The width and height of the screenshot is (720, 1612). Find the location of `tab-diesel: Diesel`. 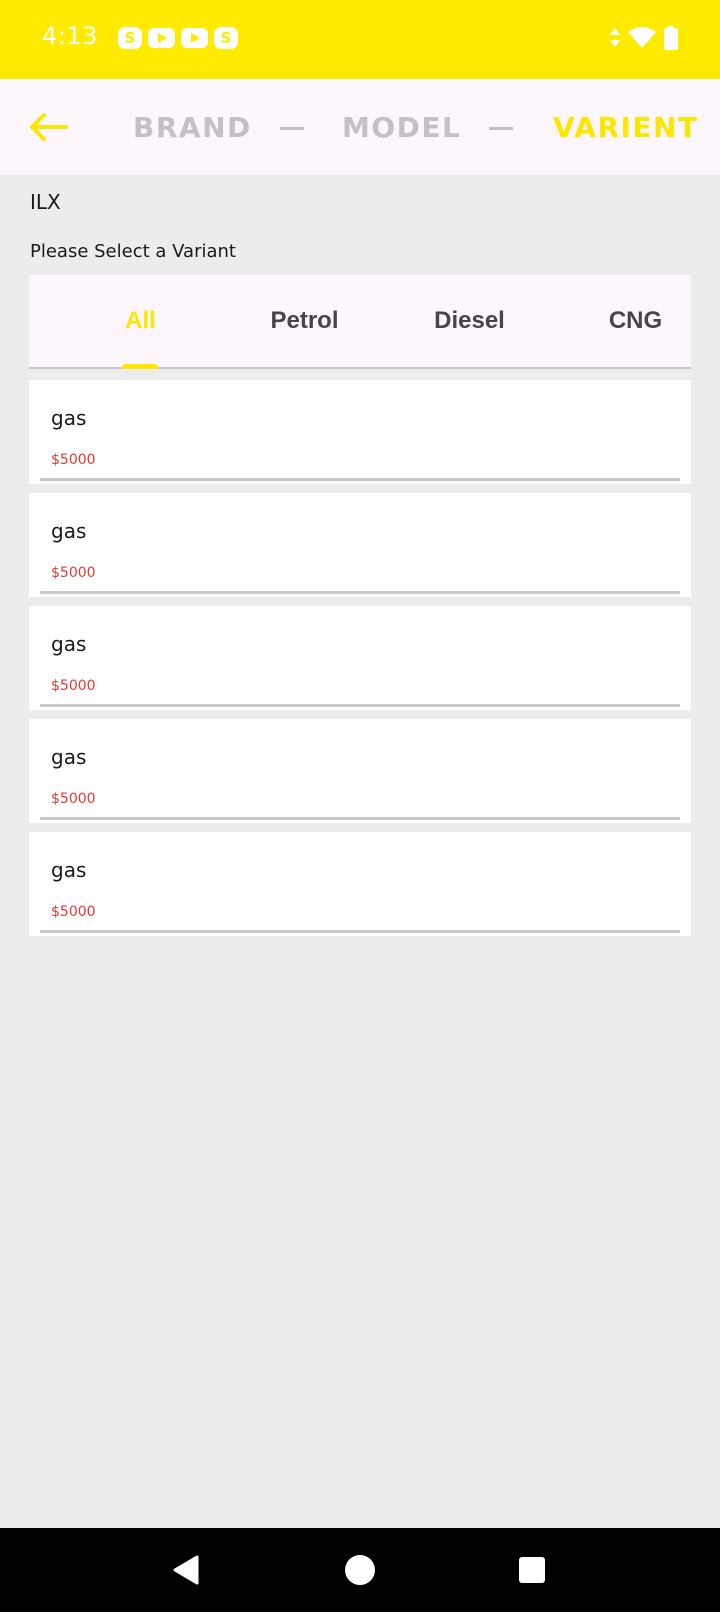

tab-diesel: Diesel is located at coordinates (469, 321).